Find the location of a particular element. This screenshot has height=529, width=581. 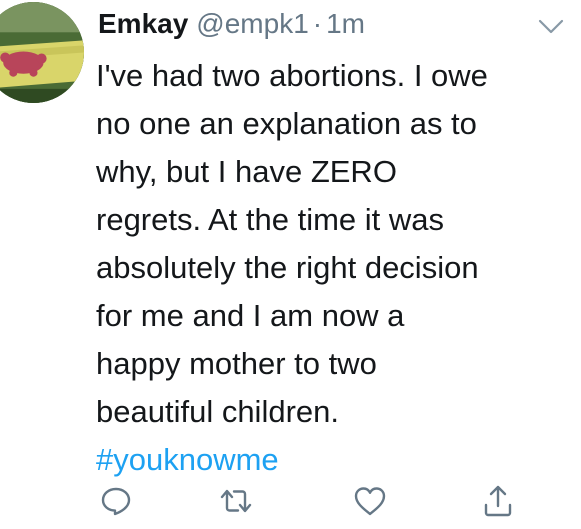

hashtag-link: #youknowme is located at coordinates (331, 460).